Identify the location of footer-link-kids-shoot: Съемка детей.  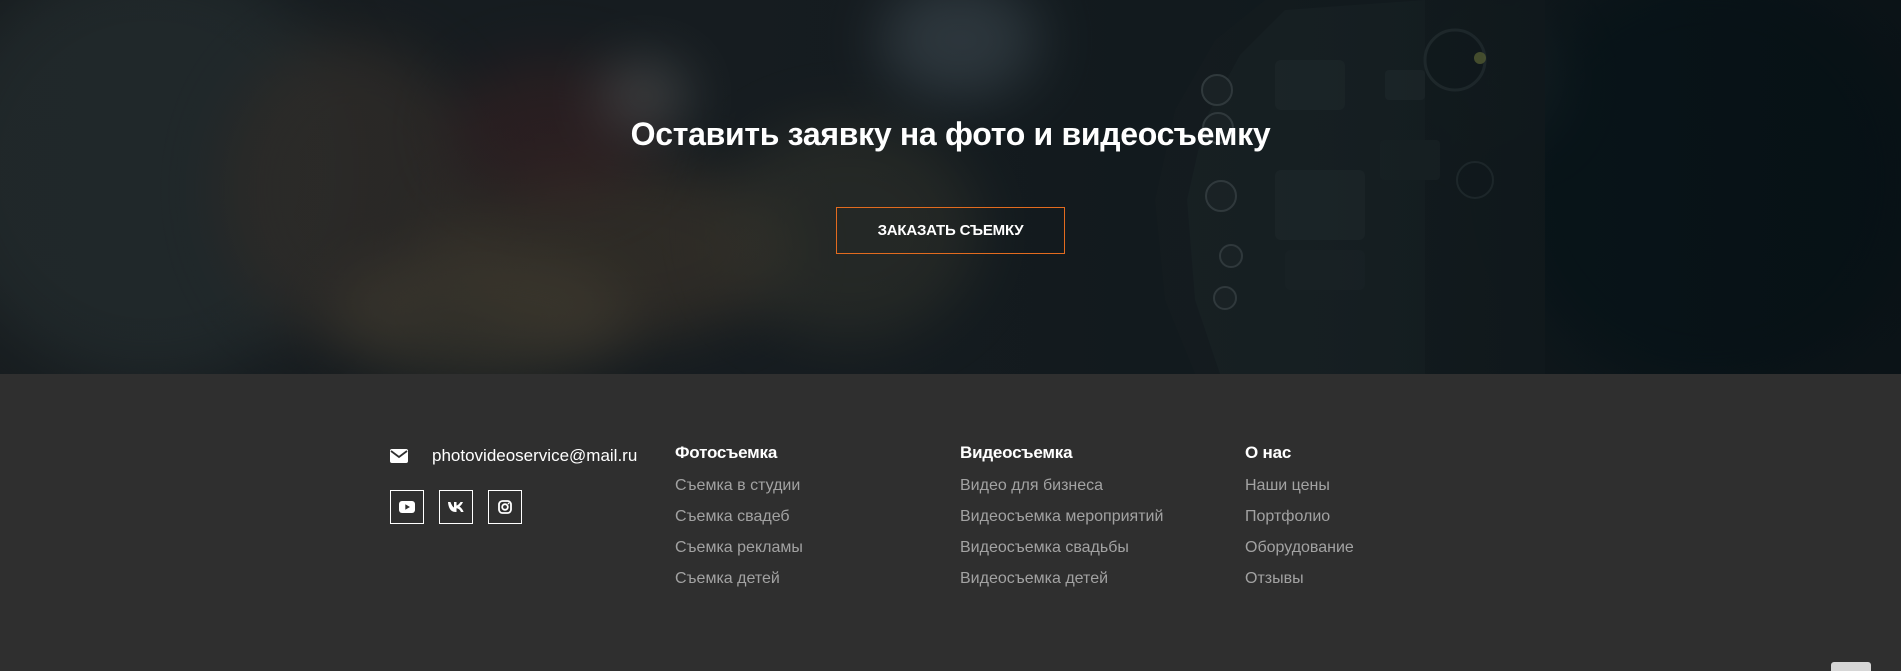
(739, 585).